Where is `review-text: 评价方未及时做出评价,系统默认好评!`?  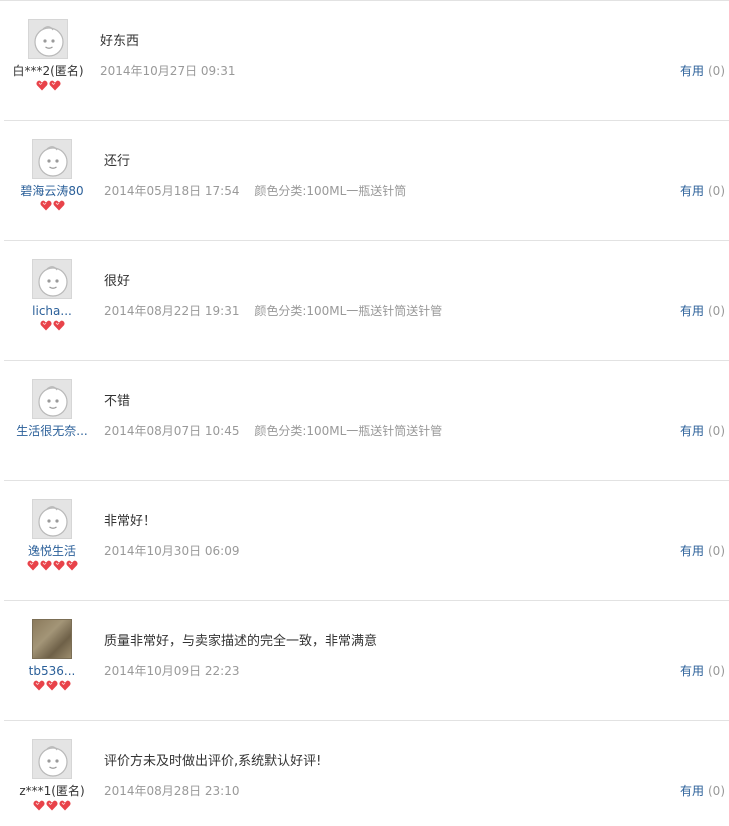 review-text: 评价方未及时做出评价,系统默认好评! is located at coordinates (213, 761).